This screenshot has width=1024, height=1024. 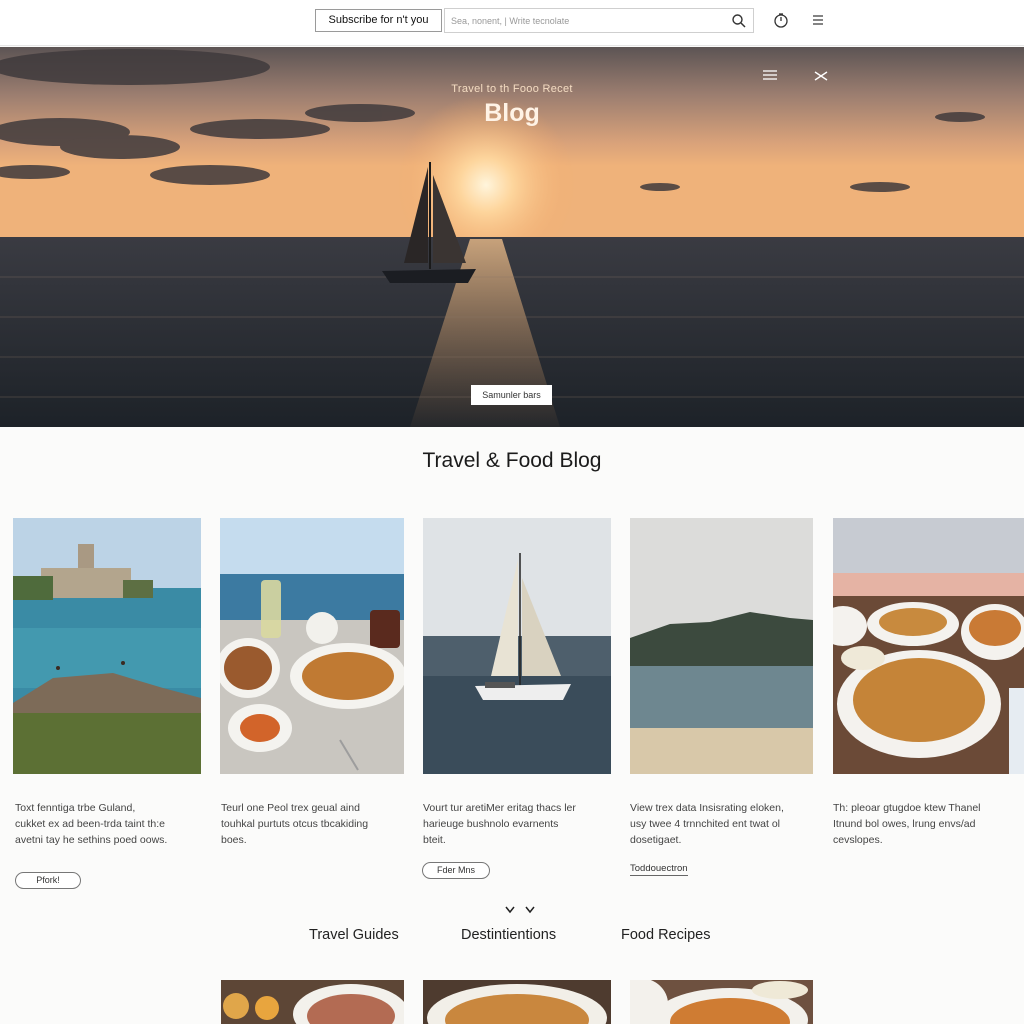 What do you see at coordinates (90, 824) in the screenshot?
I see `card-1-line: cukket ex ad been-trda taint th:e` at bounding box center [90, 824].